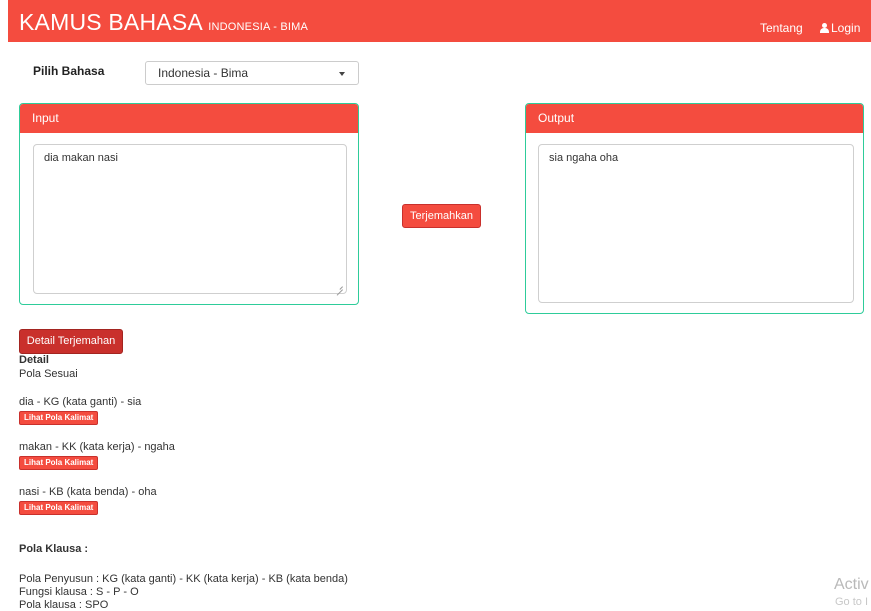 This screenshot has height=611, width=871. What do you see at coordinates (342, 74) in the screenshot?
I see `chevron-down-icon` at bounding box center [342, 74].